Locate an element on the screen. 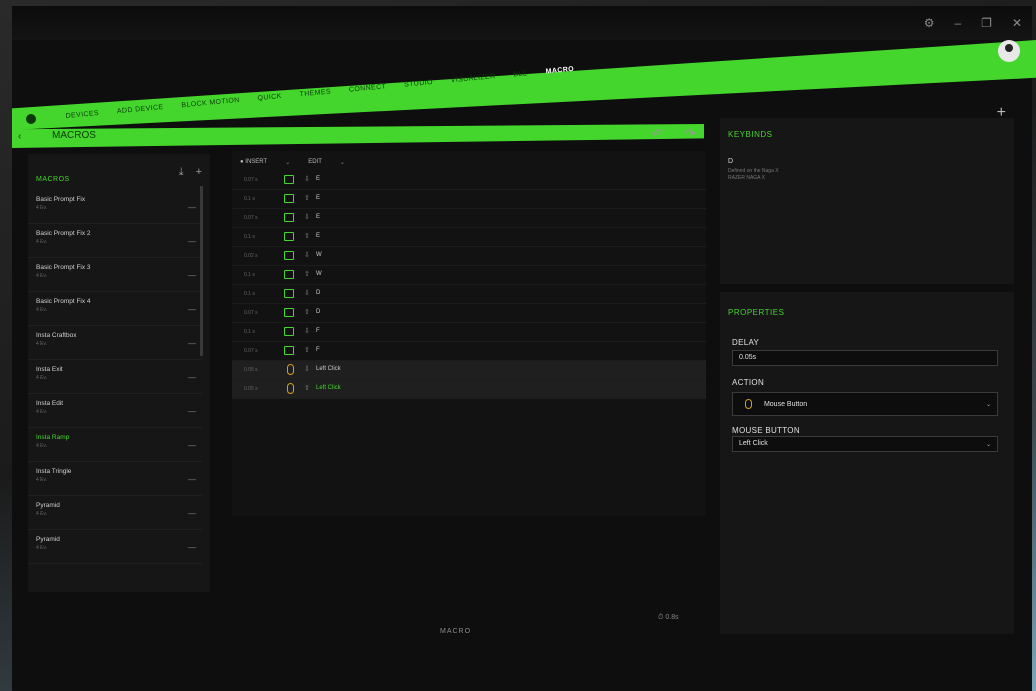  nav-band is located at coordinates (524, 85).